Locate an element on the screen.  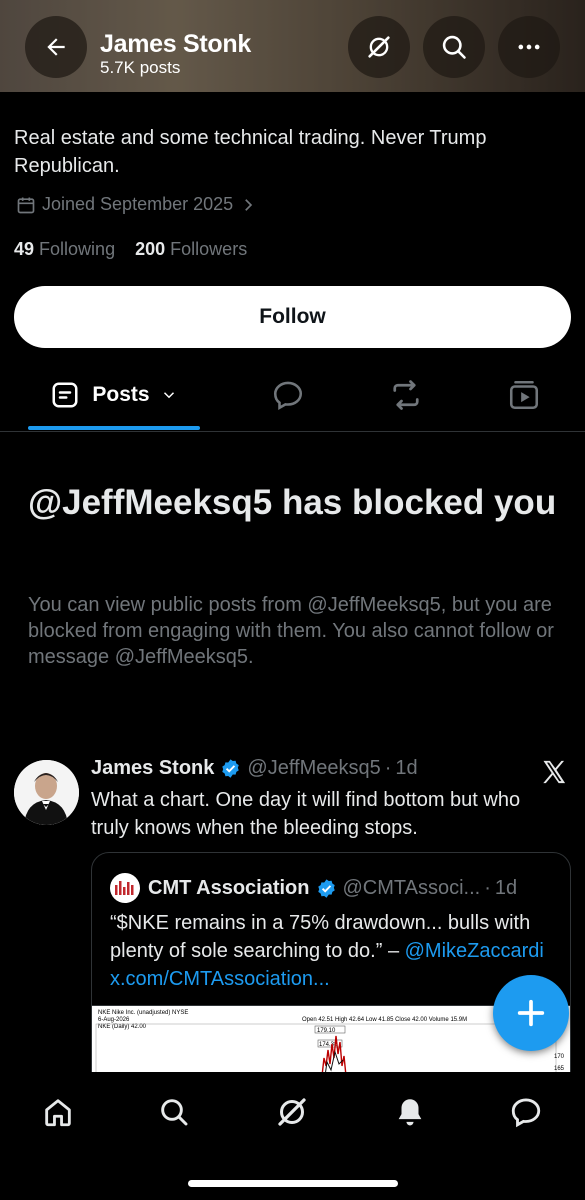
profile-header: James Stonk 5.7K posts is located at coordinates (292, 46).